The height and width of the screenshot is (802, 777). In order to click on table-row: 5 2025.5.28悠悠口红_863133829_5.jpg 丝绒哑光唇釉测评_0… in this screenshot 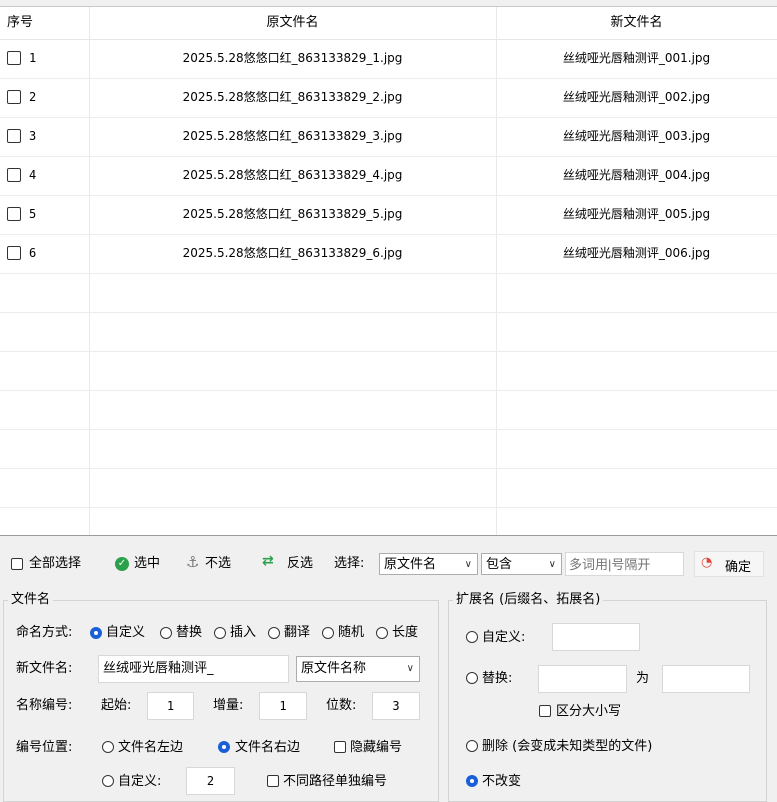, I will do `click(388, 215)`.